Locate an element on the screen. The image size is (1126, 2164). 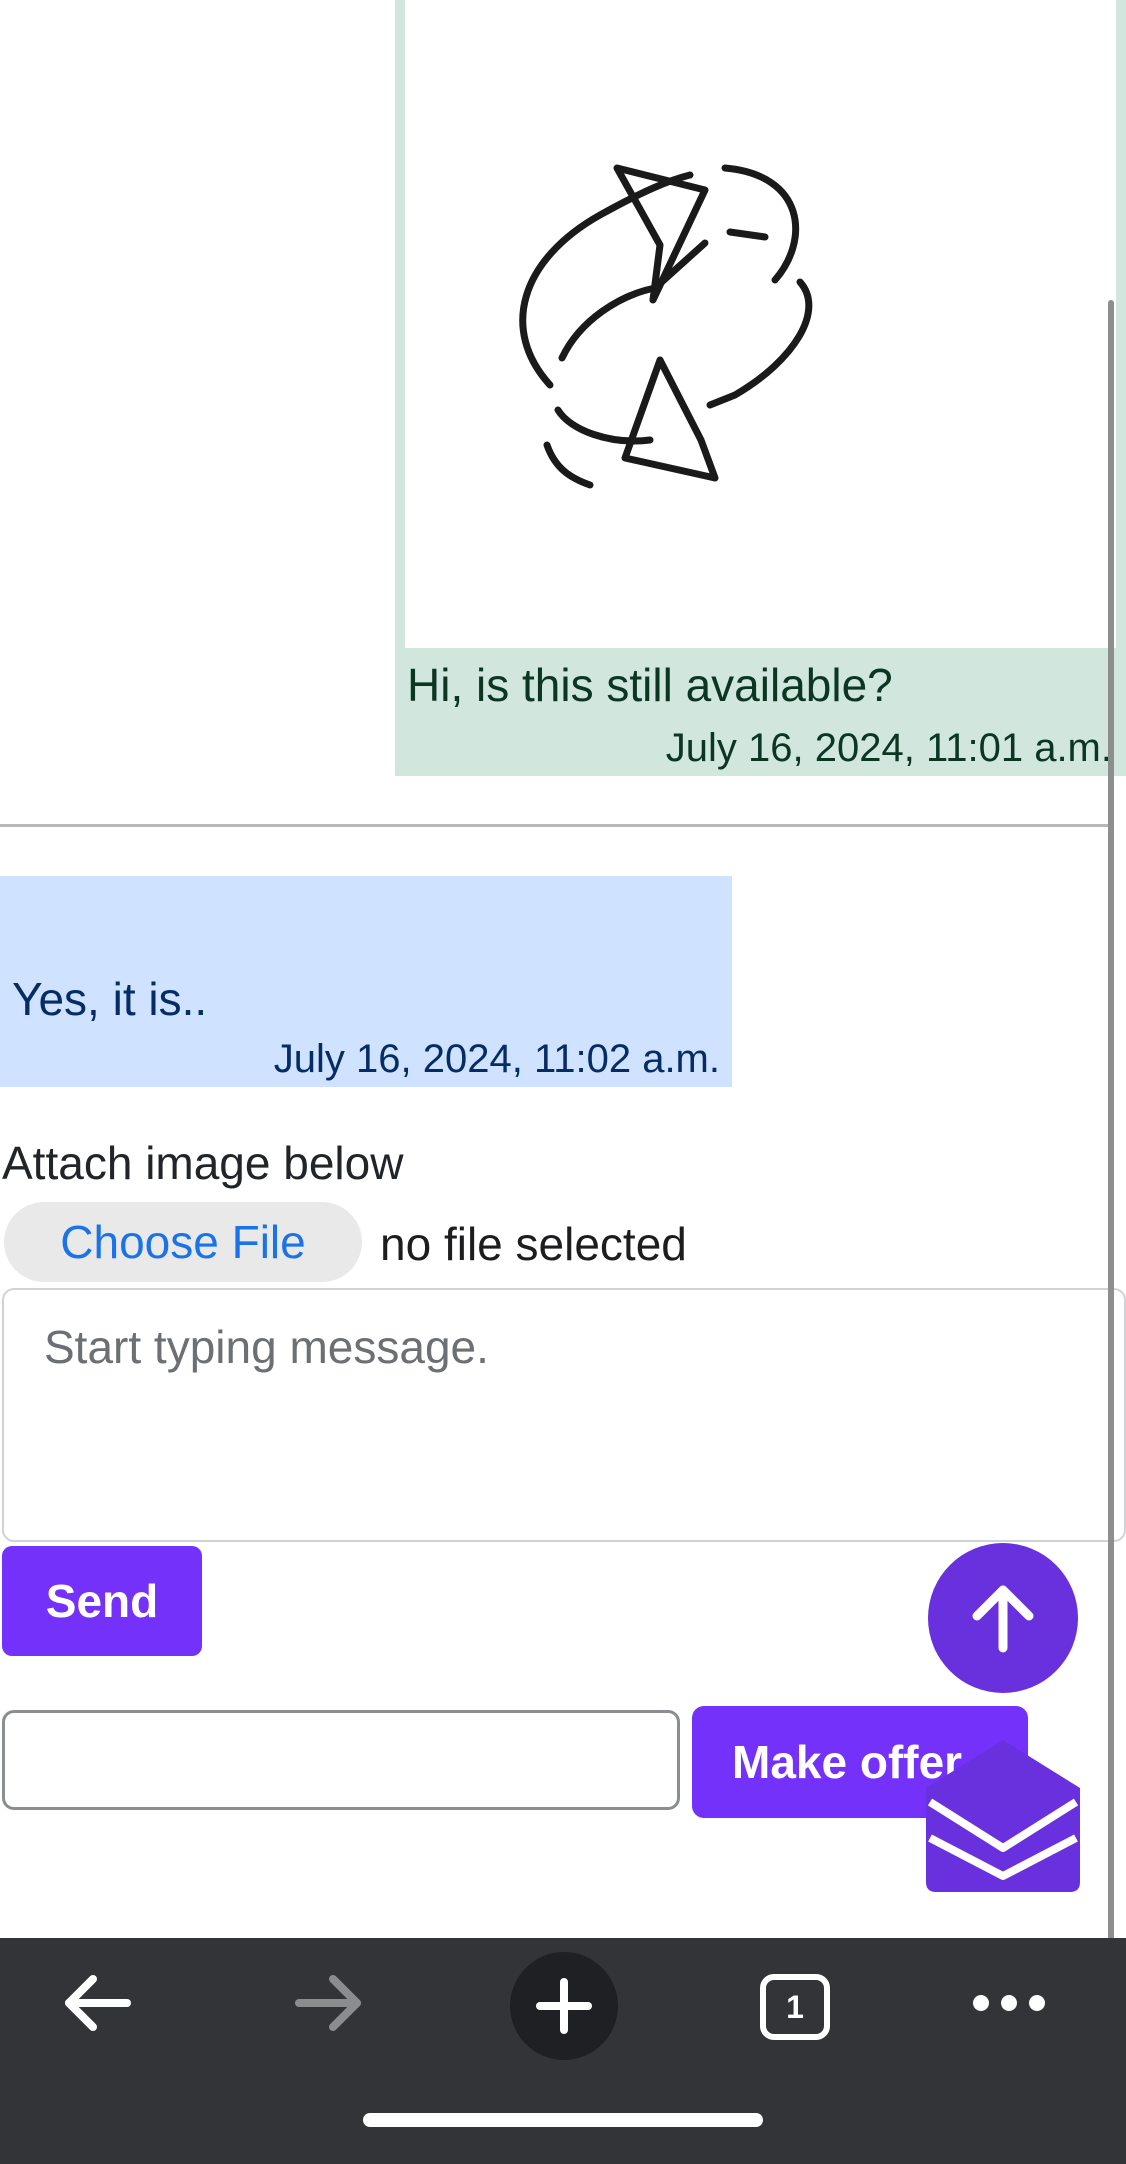
browser-toolbar: 1 is located at coordinates (563, 2051).